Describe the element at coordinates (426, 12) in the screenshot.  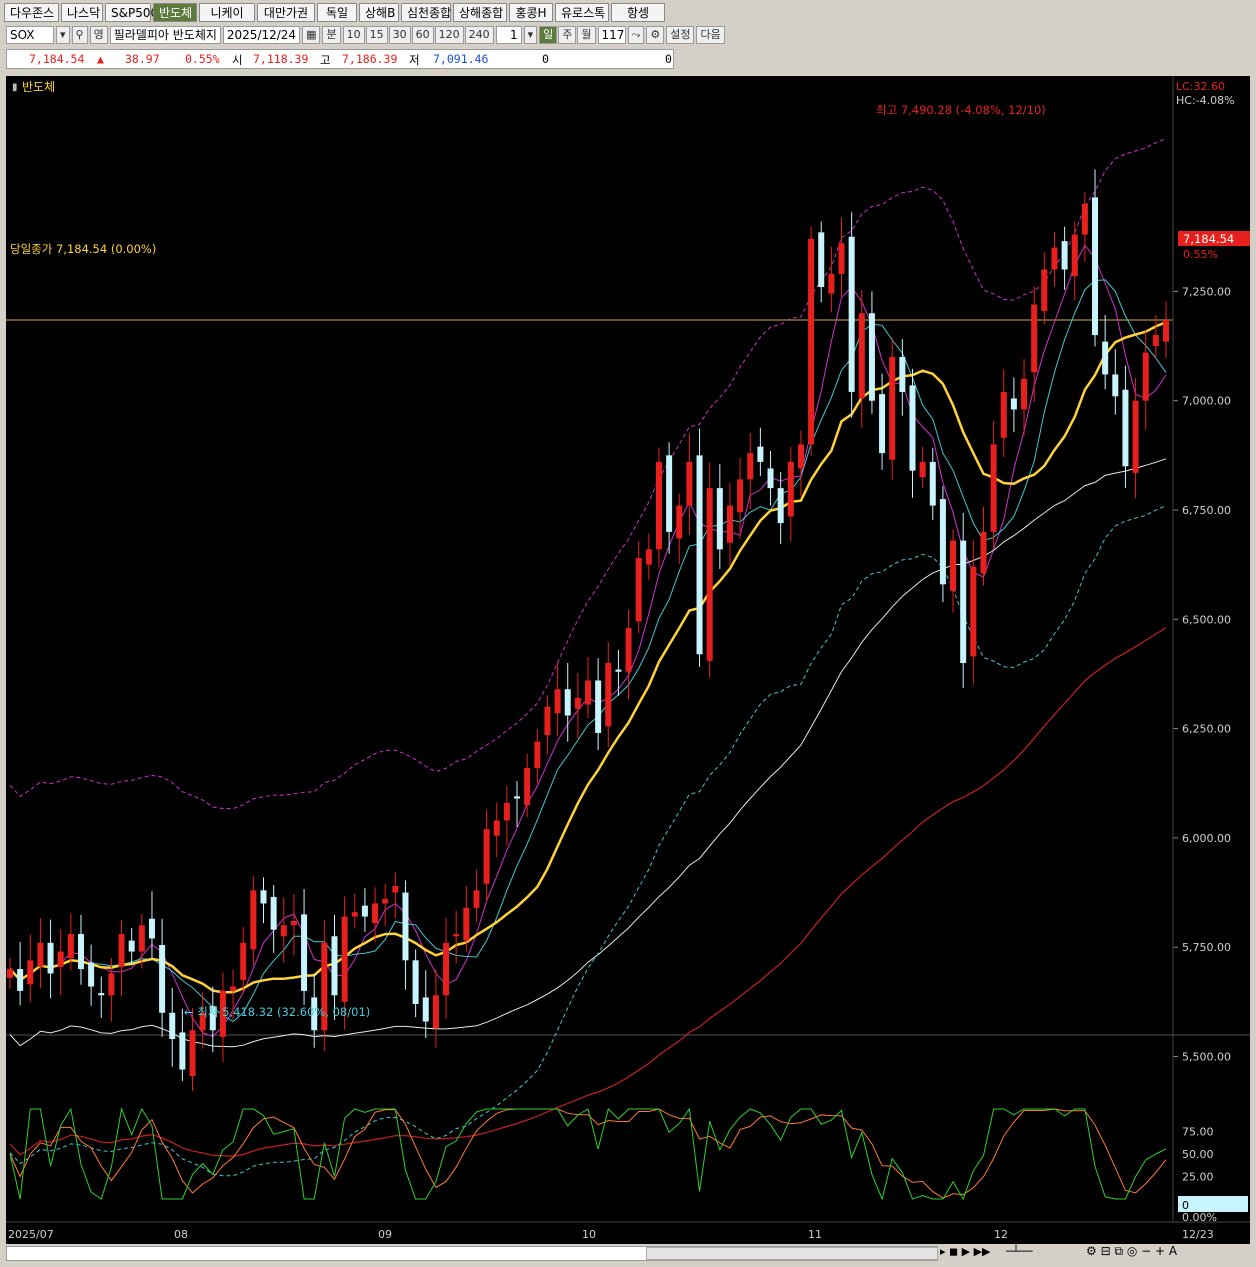
I see `tab-8: 심천종합` at that location.